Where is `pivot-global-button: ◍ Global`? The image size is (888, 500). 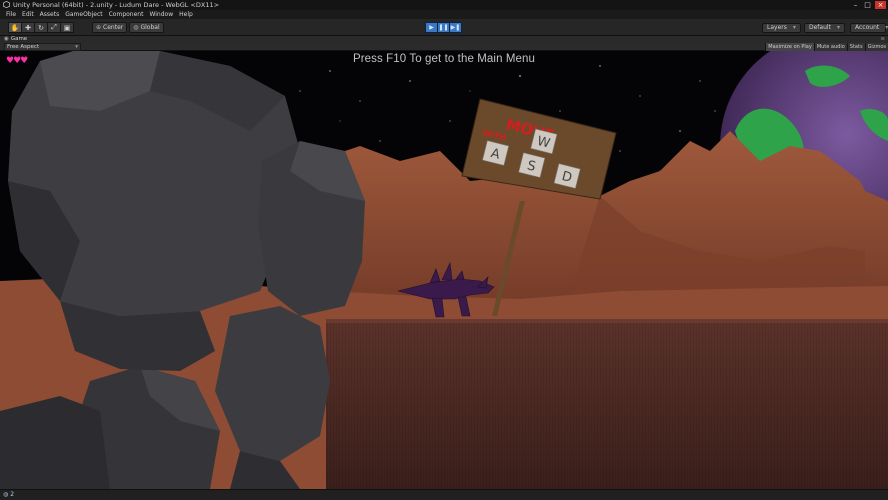 pivot-global-button: ◍ Global is located at coordinates (146, 27).